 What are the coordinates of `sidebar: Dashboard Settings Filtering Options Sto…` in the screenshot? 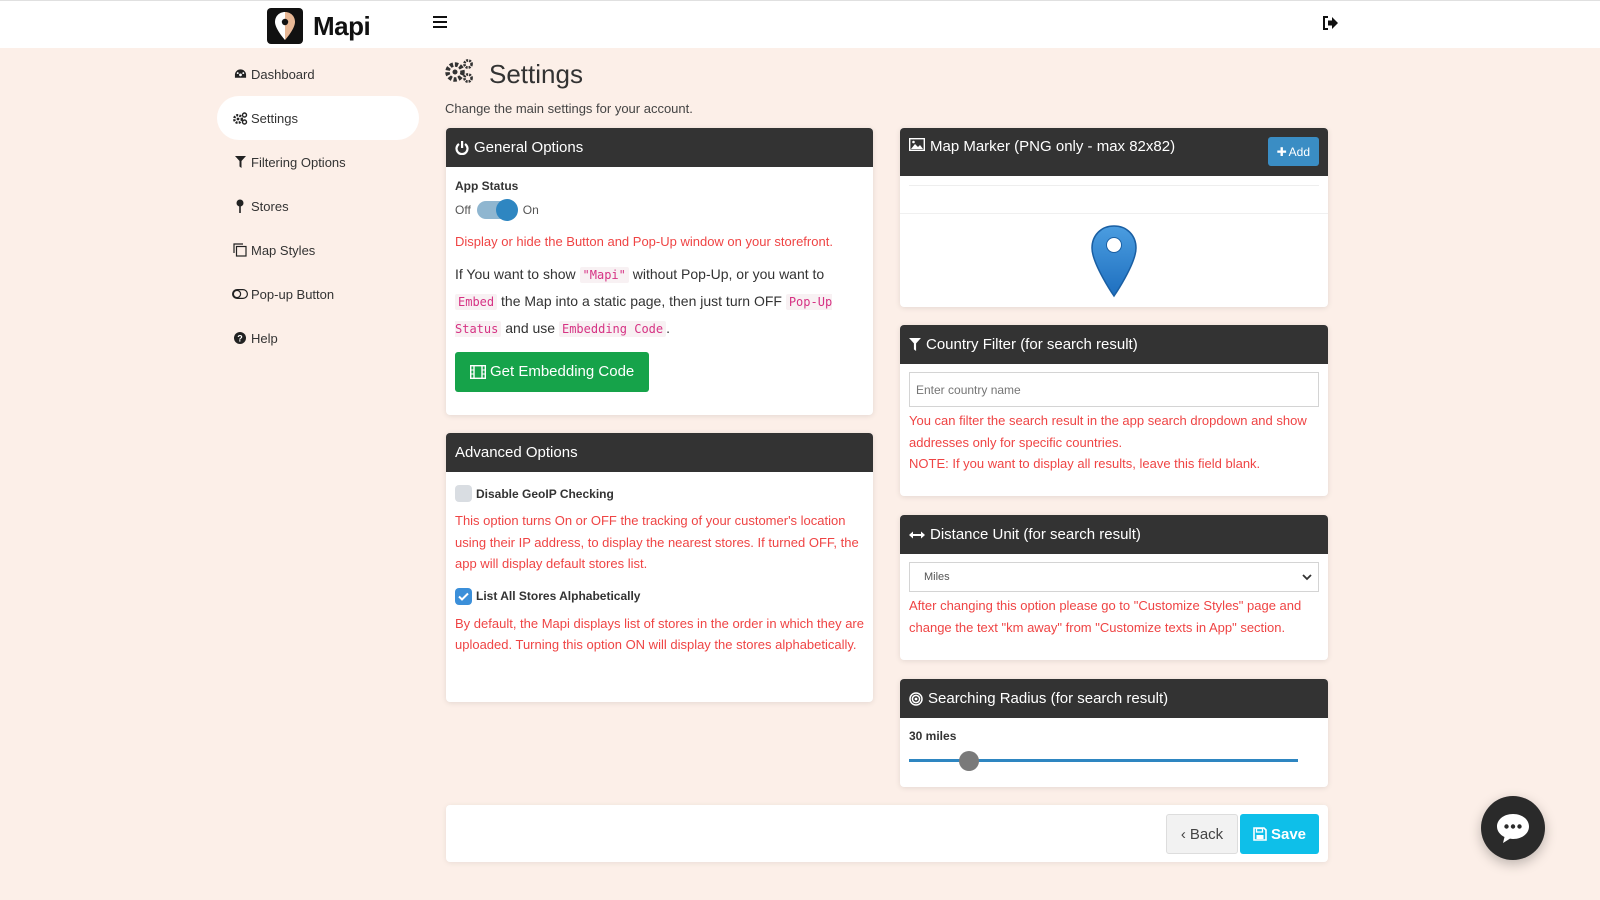 It's located at (318, 206).